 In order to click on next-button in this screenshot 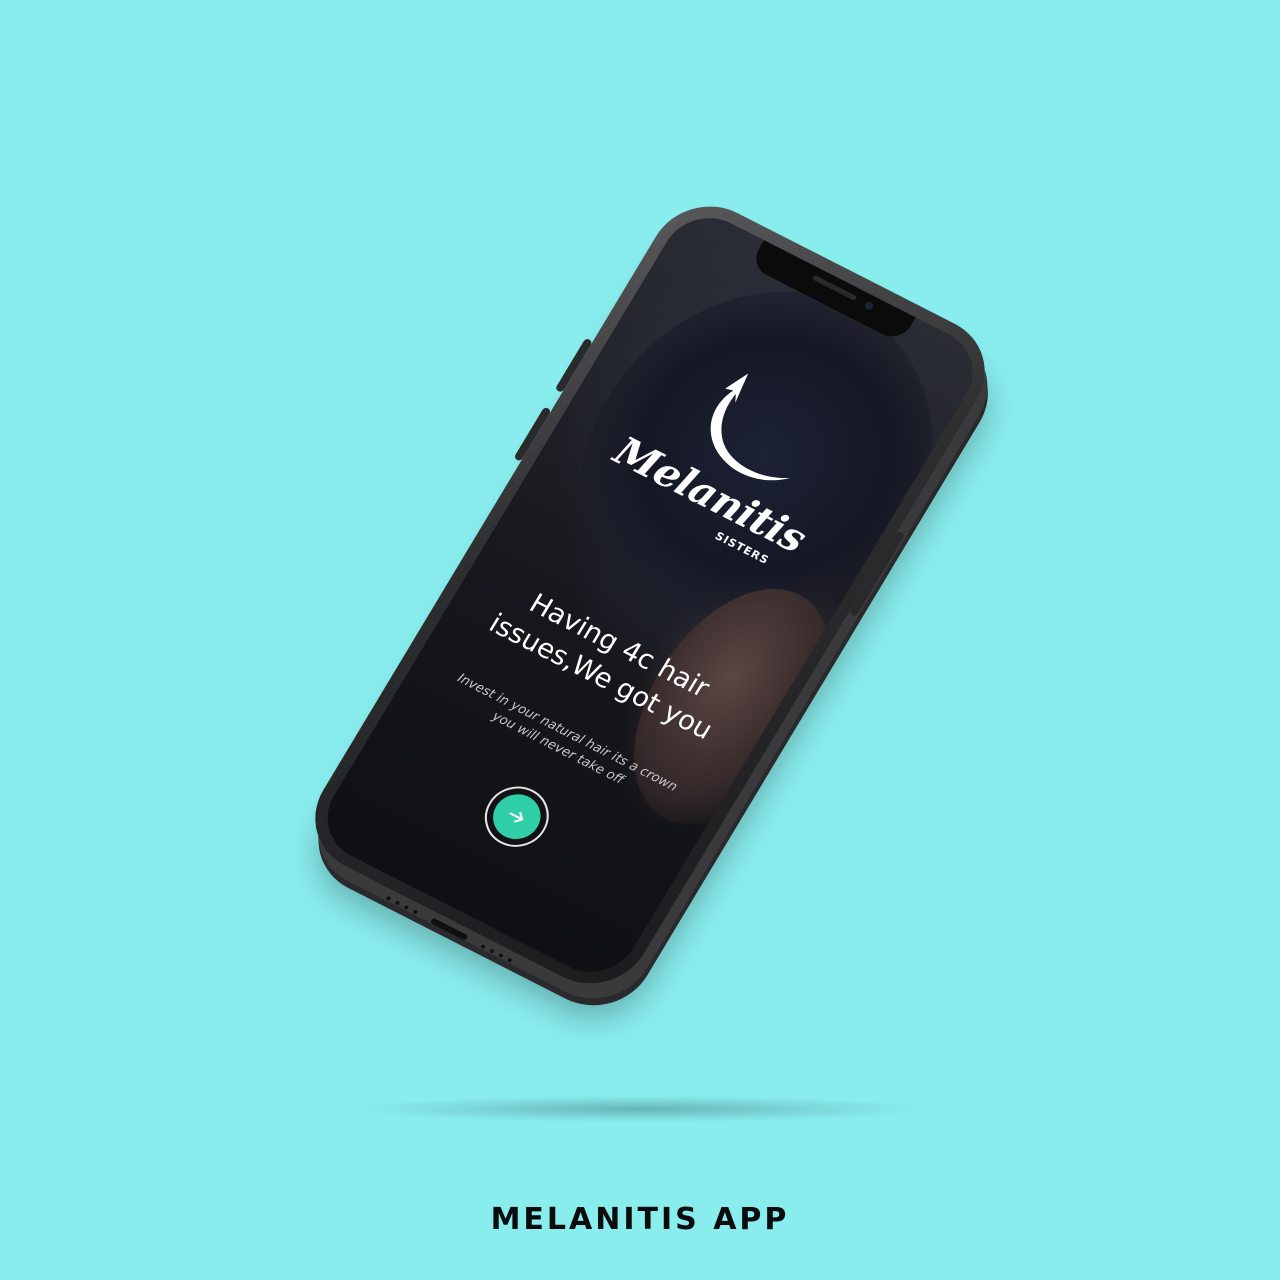, I will do `click(517, 816)`.